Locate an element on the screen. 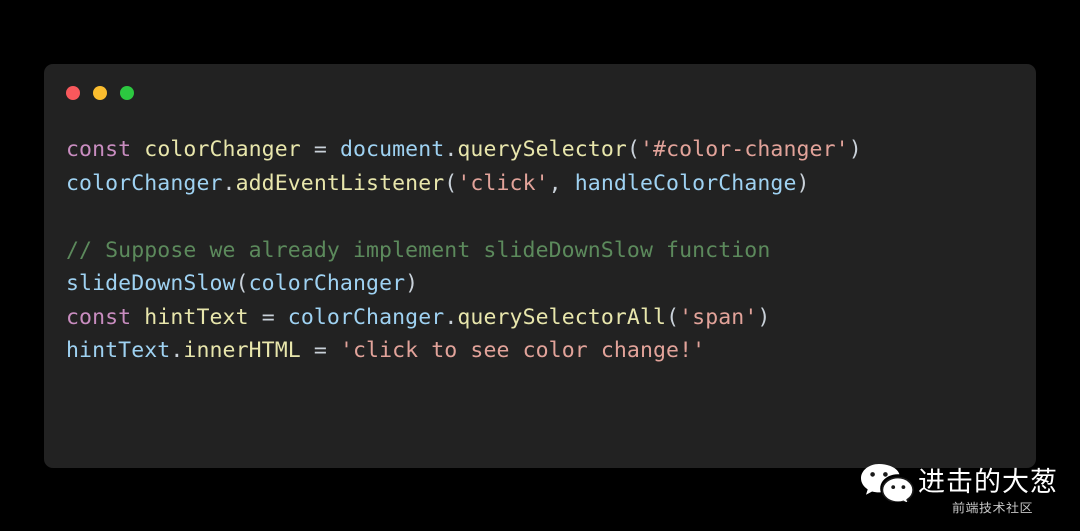 The width and height of the screenshot is (1080, 531). code-token: document is located at coordinates (392, 149).